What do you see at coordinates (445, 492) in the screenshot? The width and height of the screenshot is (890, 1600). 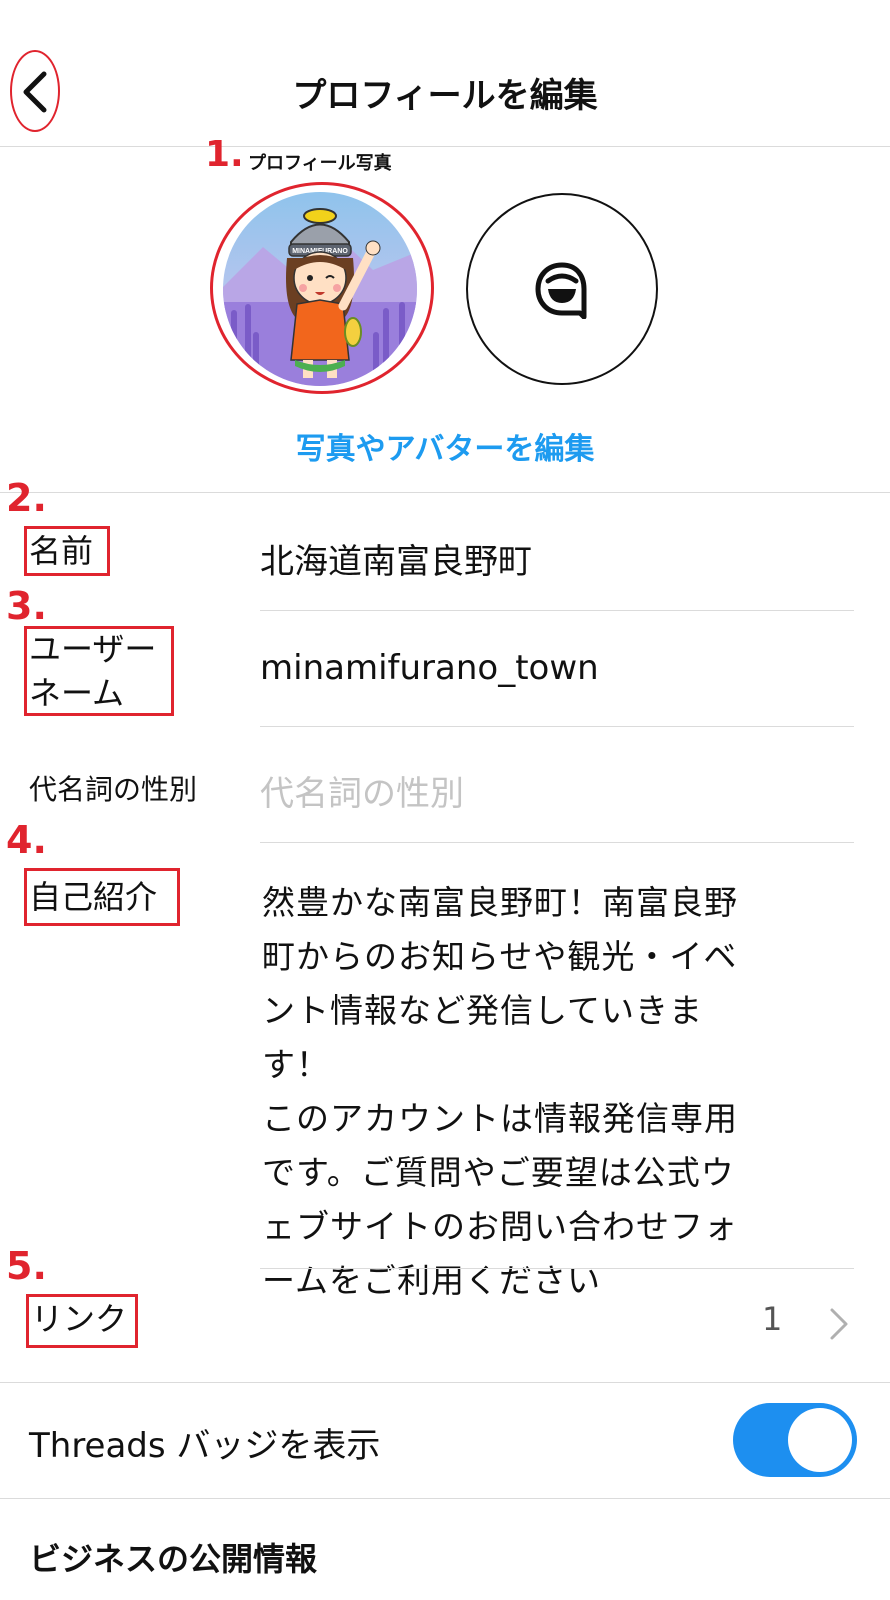 I see `photo-divider` at bounding box center [445, 492].